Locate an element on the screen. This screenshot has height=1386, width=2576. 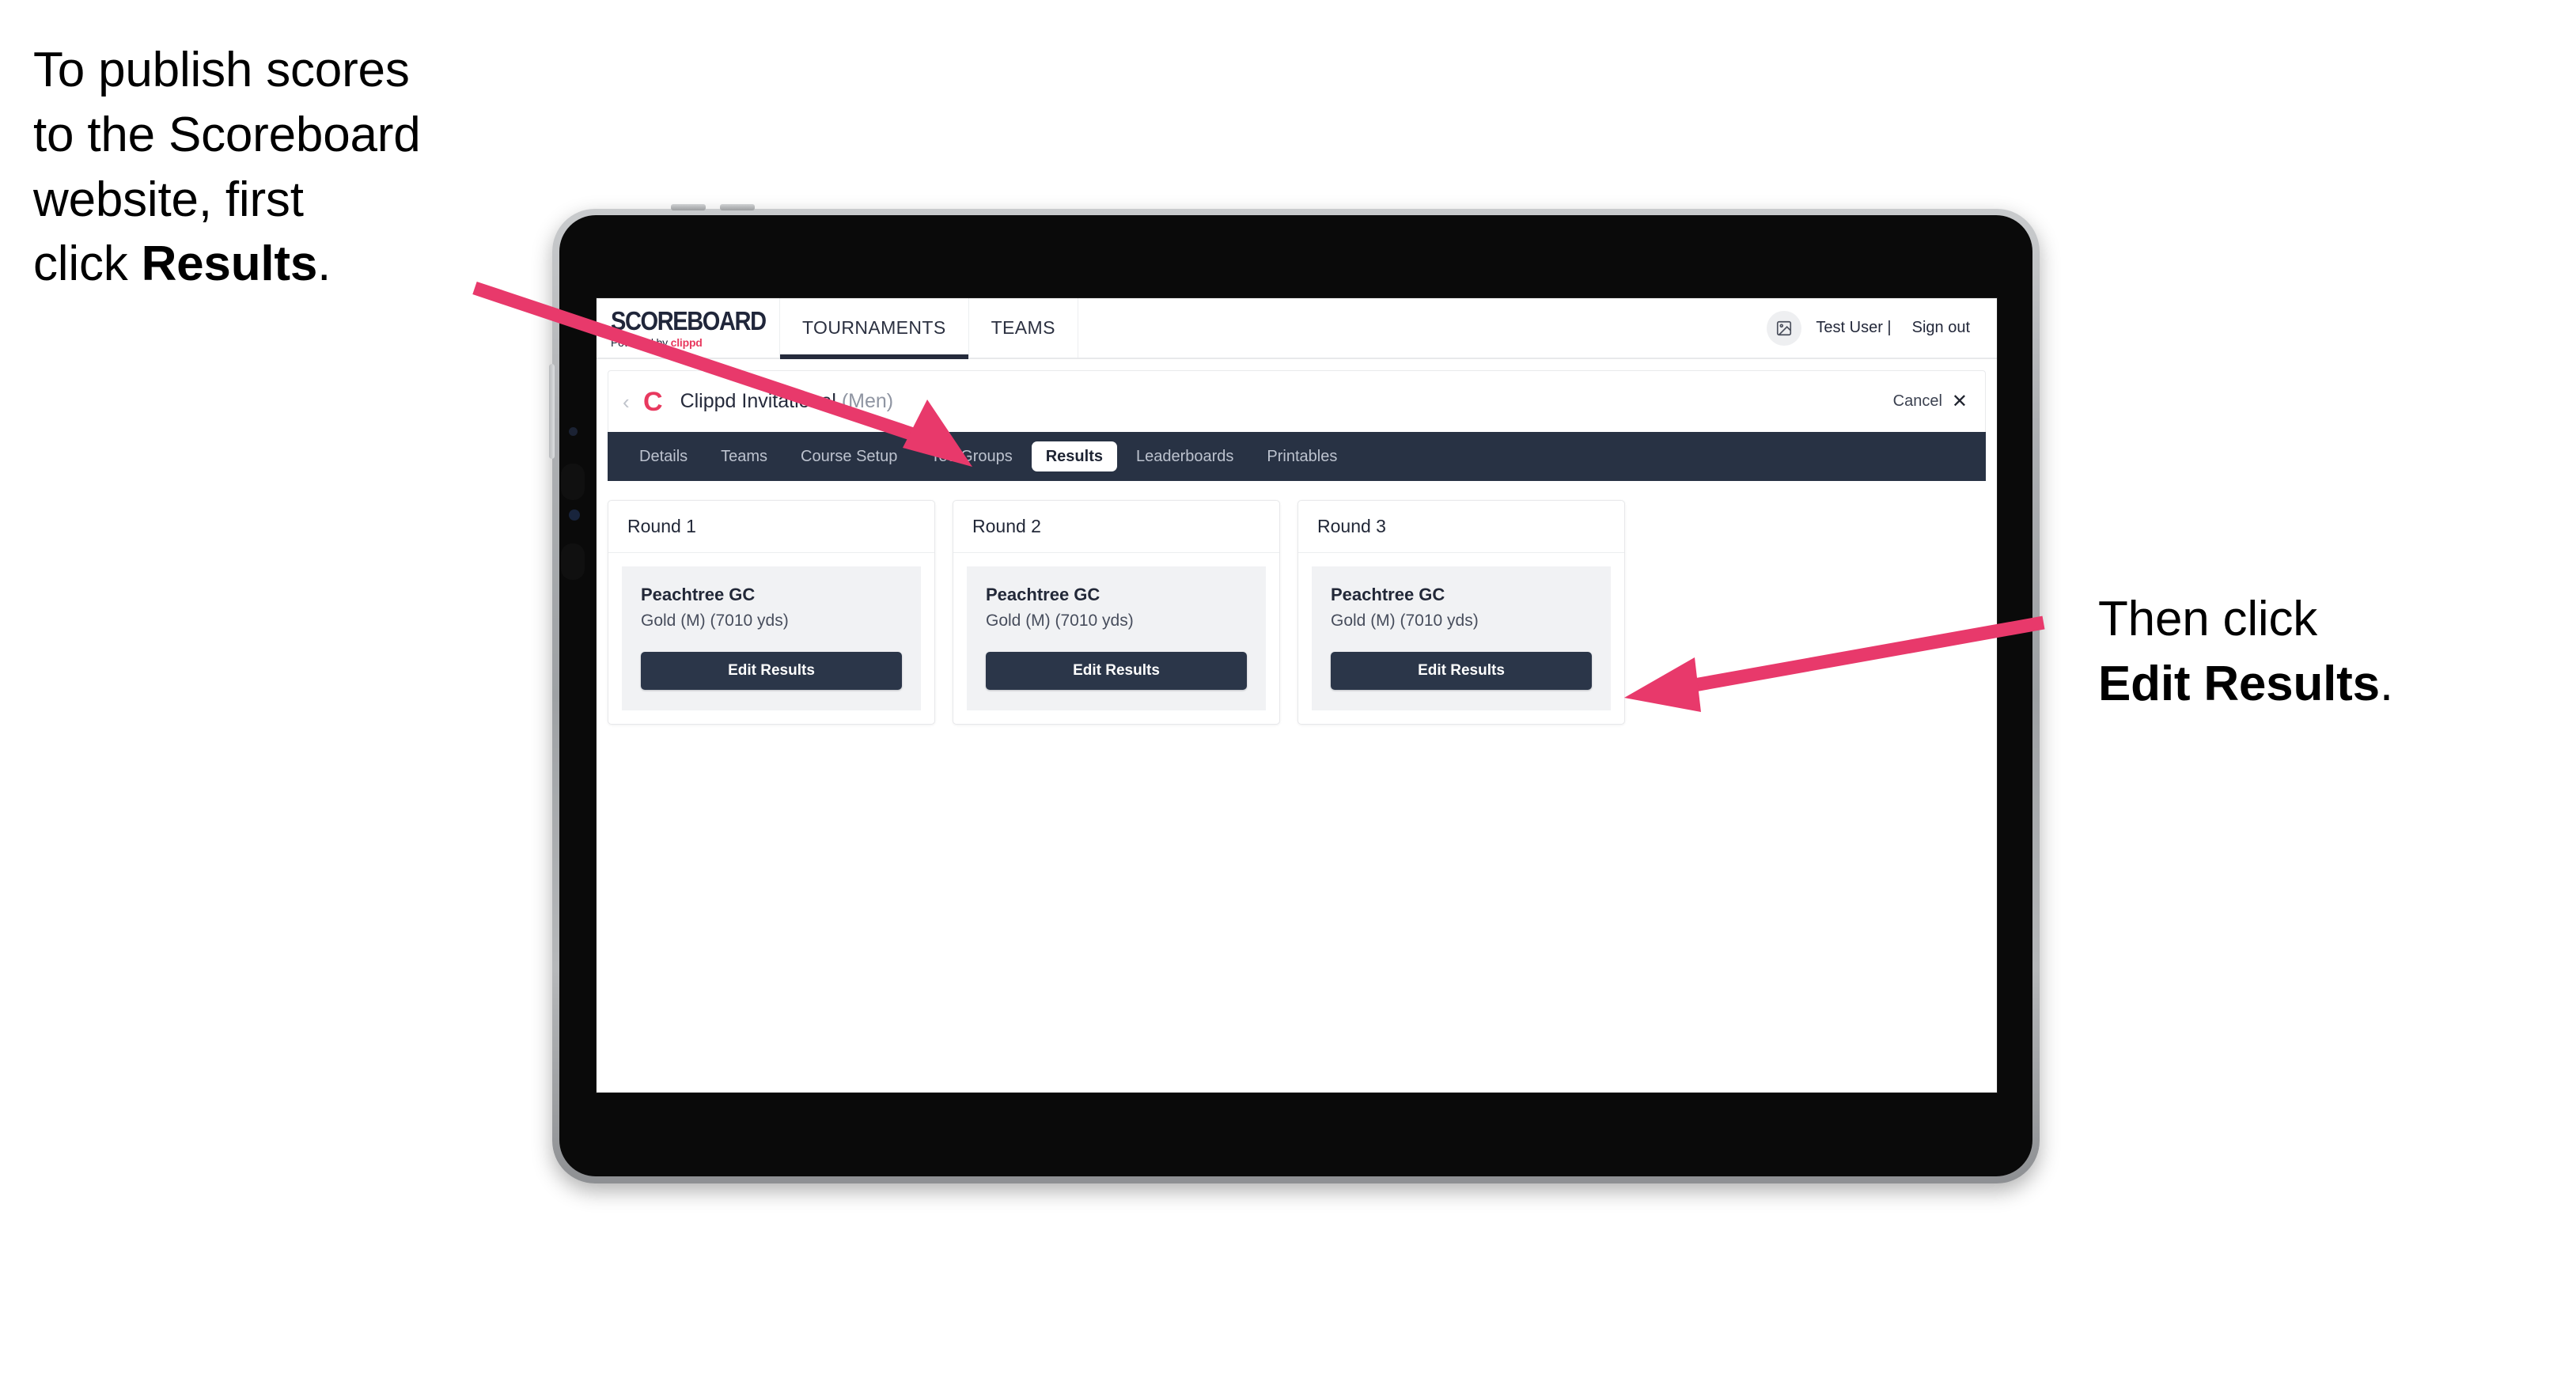
clippd-logo-icon: C is located at coordinates (653, 401).